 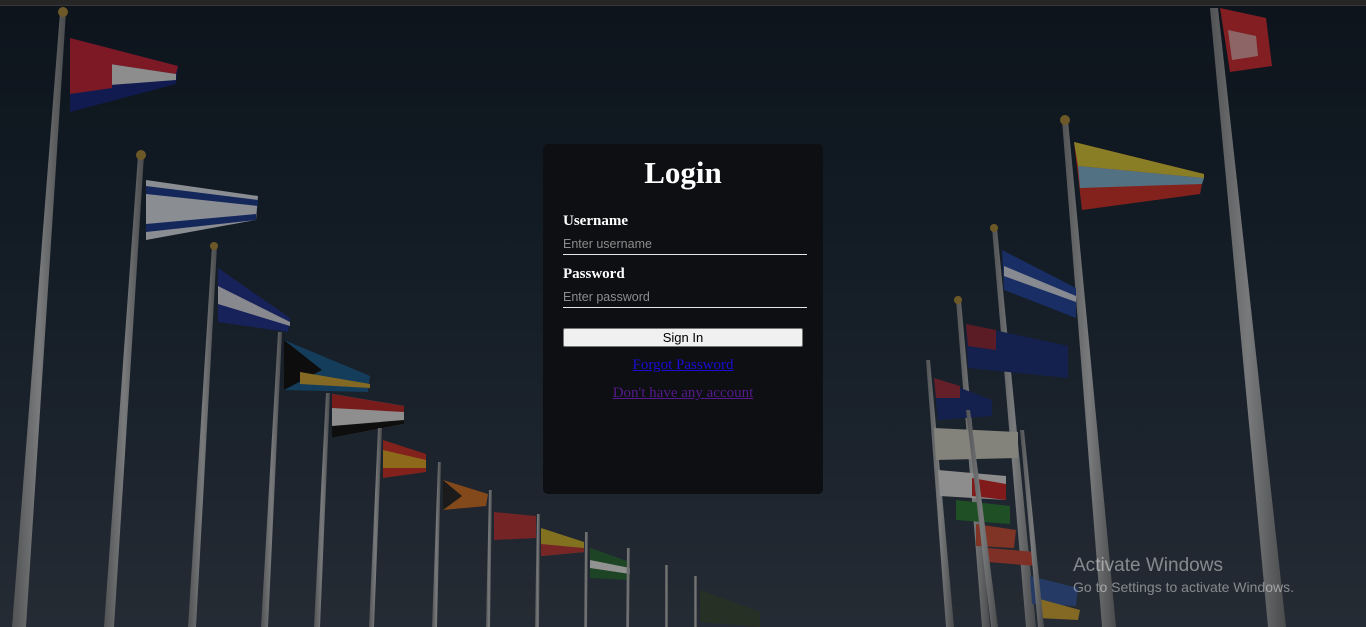 What do you see at coordinates (1183, 587) in the screenshot?
I see `activate-windows-subtitle: Go to Settings to activate Windows.` at bounding box center [1183, 587].